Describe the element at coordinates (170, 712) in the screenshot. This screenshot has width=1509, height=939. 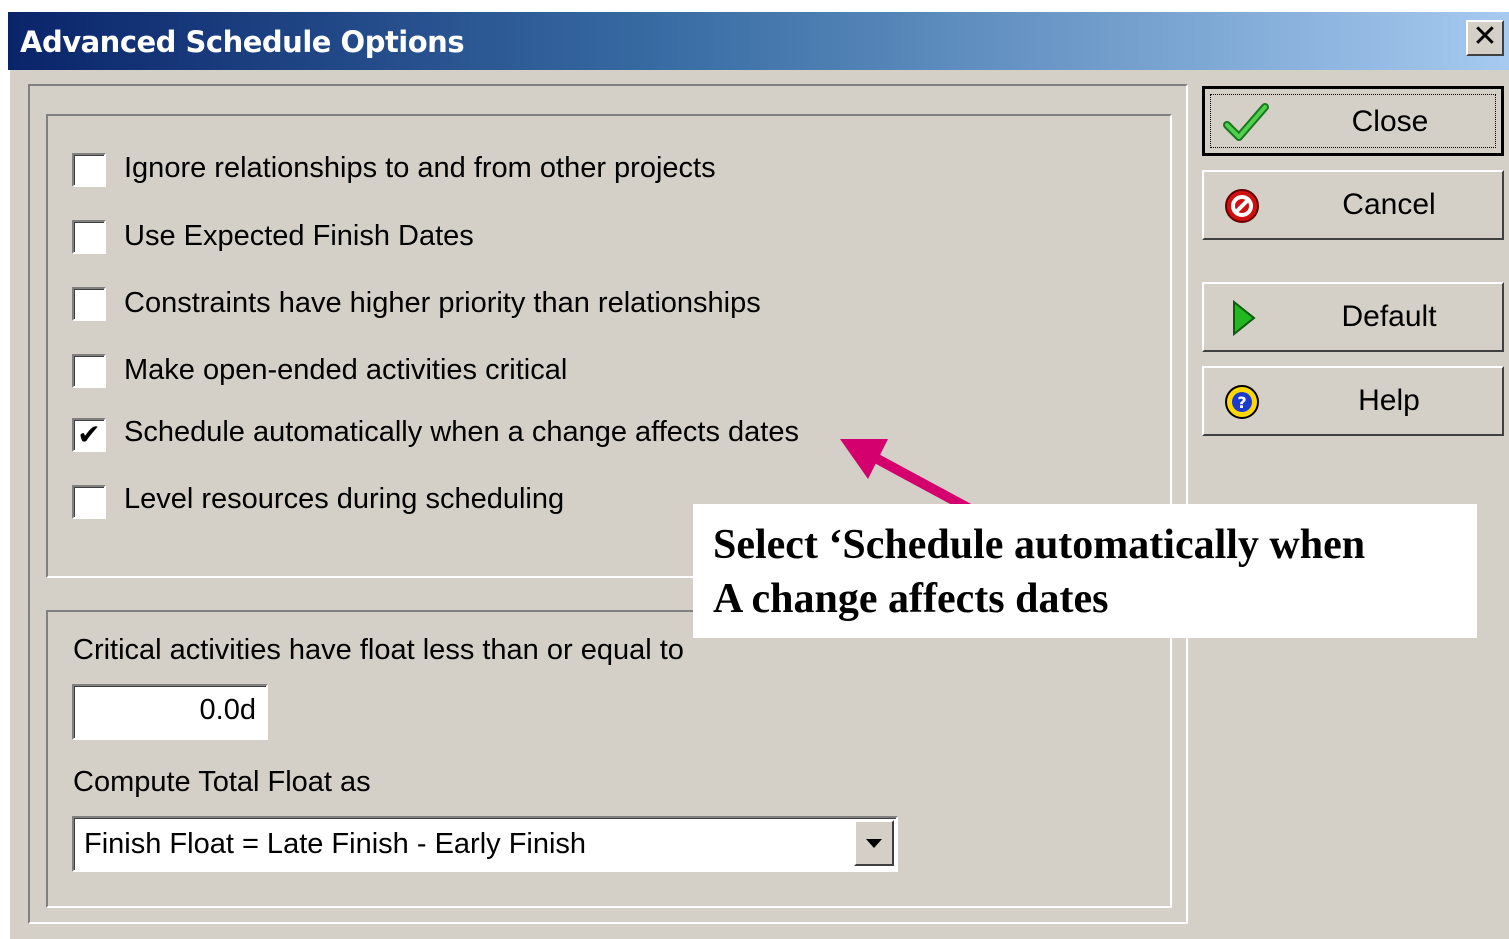
I see `critical-float-input: 0.0d` at that location.